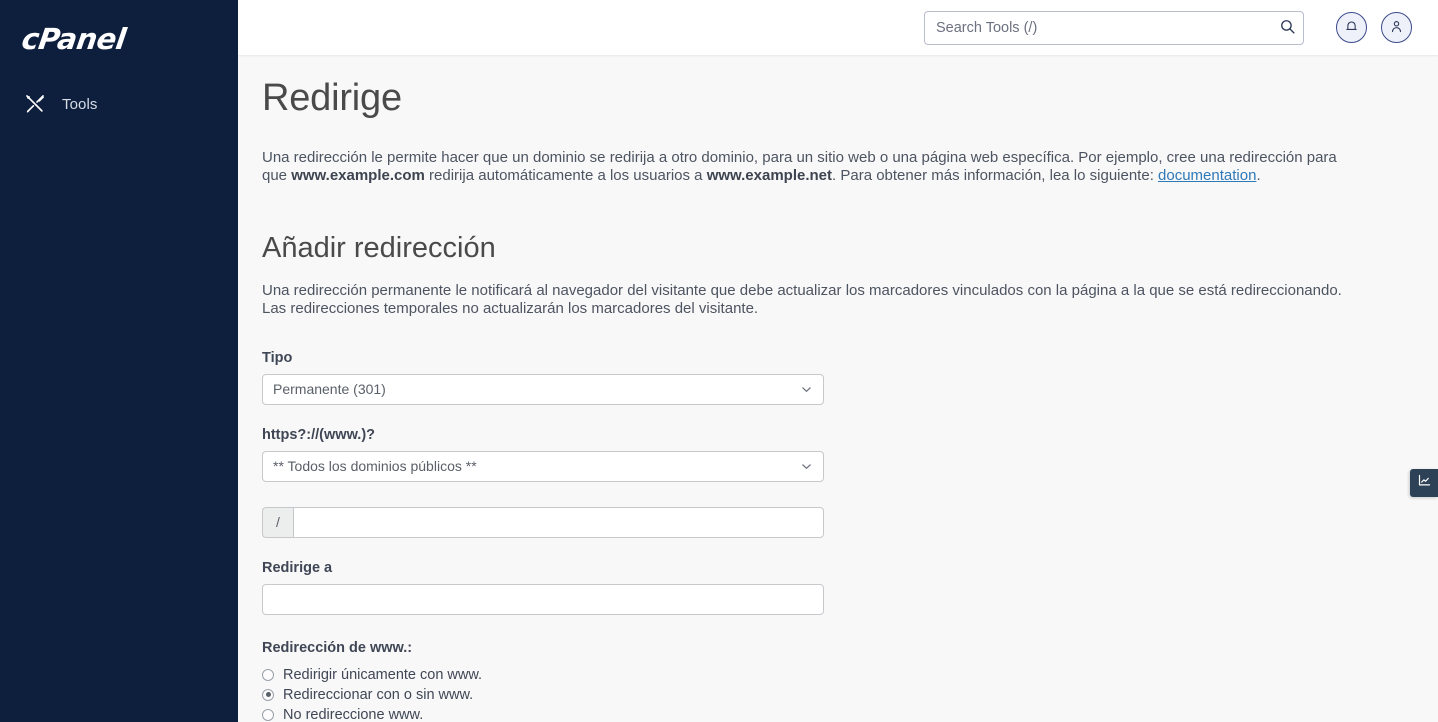 The width and height of the screenshot is (1438, 722). I want to click on search-container, so click(1114, 27).